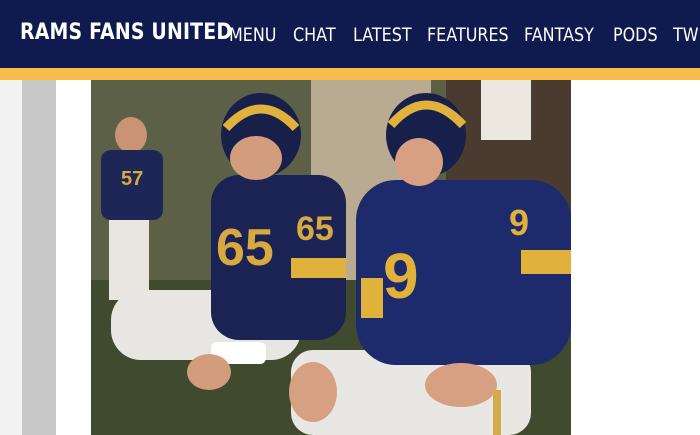  What do you see at coordinates (39, 257) in the screenshot?
I see `sidebar-column` at bounding box center [39, 257].